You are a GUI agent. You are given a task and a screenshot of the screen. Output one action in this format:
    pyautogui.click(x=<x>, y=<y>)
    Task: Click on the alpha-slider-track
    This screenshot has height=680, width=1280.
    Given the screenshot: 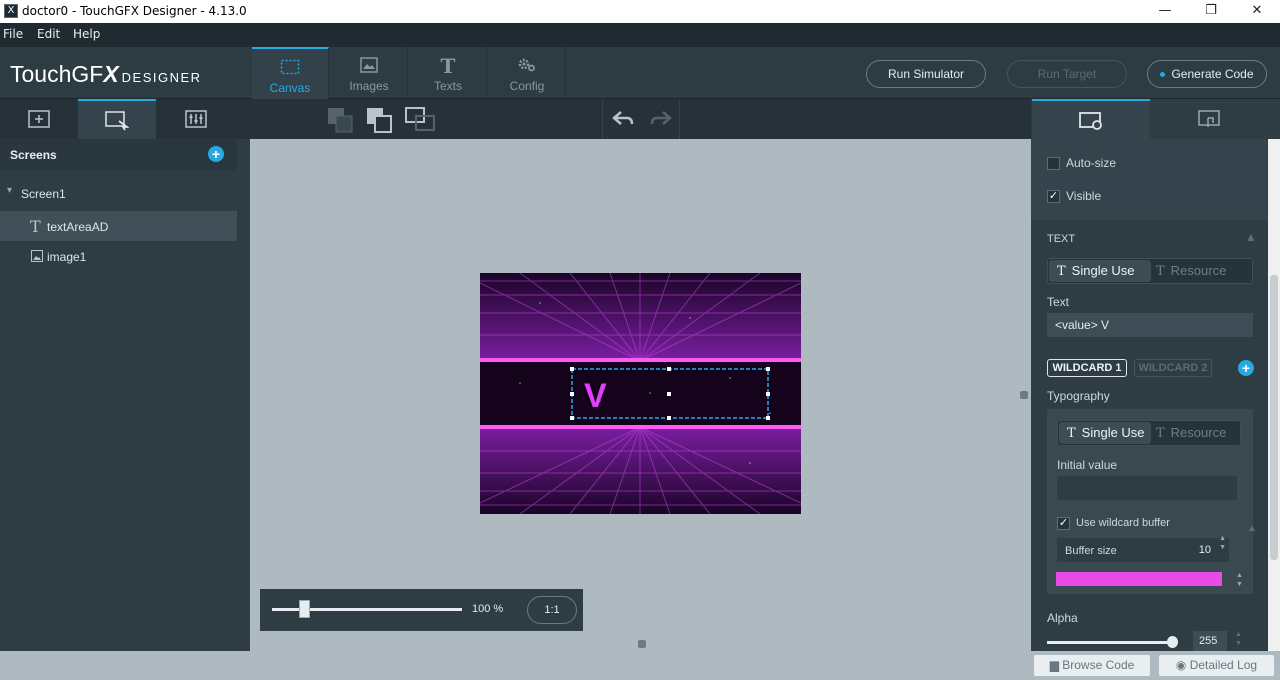 What is the action you would take?
    pyautogui.click(x=1110, y=642)
    